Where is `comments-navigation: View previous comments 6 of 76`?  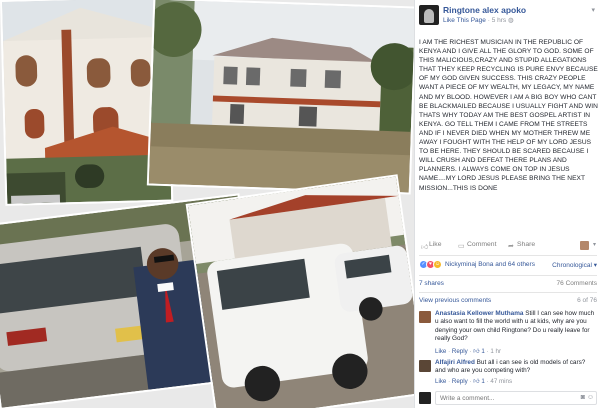
comments-navigation: View previous comments 6 of 76 is located at coordinates (508, 302).